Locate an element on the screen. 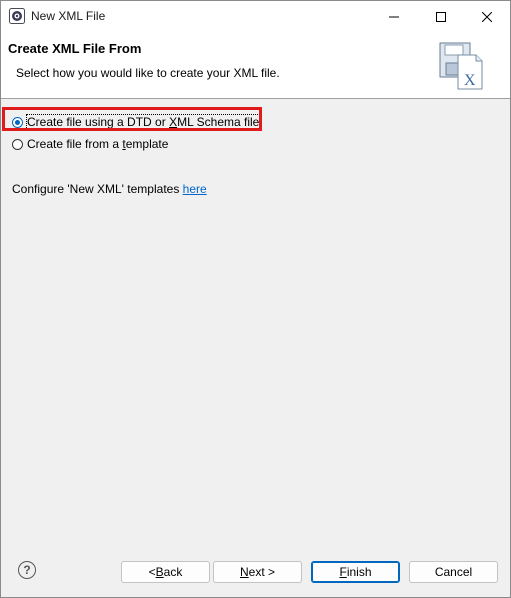 The image size is (511, 598). option-template-label: Create file from a template is located at coordinates (98, 144).